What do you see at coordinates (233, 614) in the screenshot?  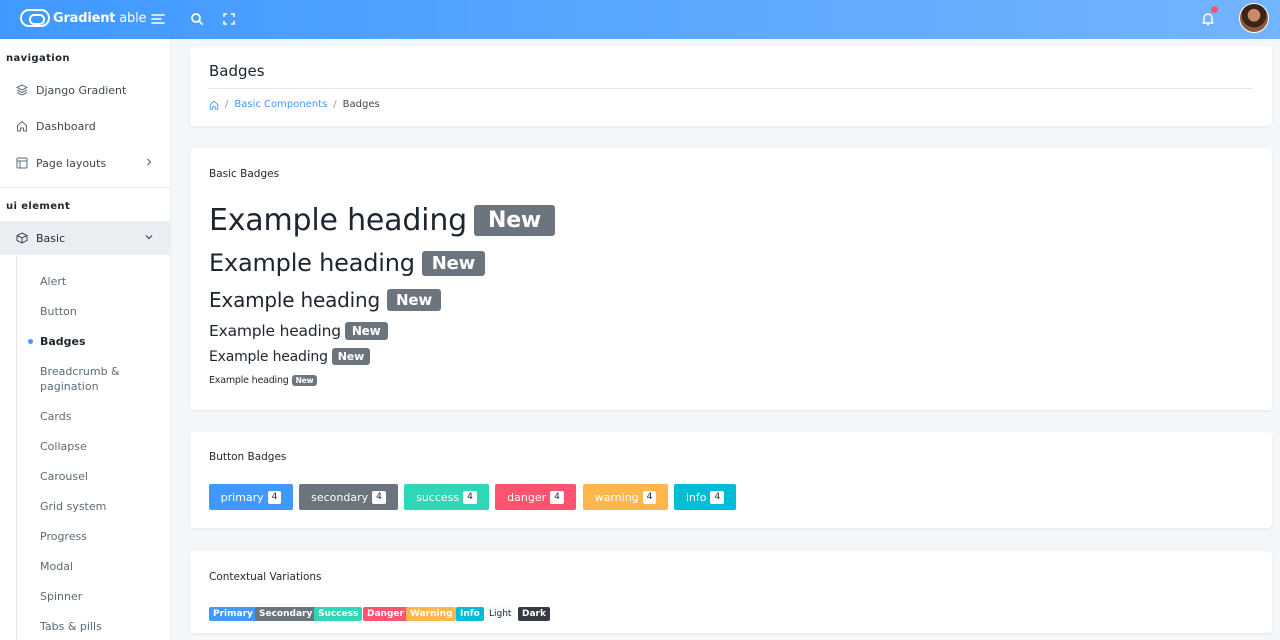 I see `badge-primary: Primary` at bounding box center [233, 614].